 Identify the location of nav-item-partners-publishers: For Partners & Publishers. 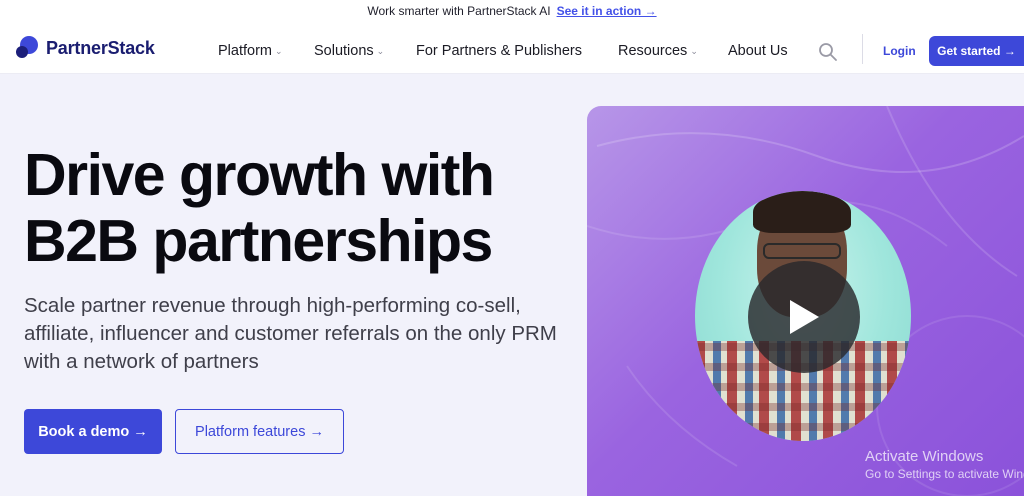
(499, 51).